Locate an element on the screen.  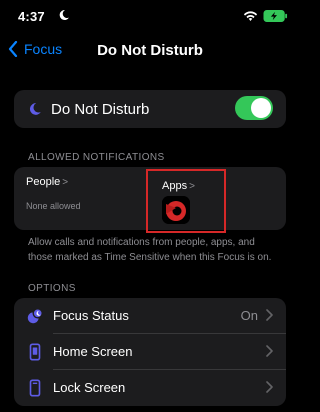
apps-button: Apps > is located at coordinates (186, 201).